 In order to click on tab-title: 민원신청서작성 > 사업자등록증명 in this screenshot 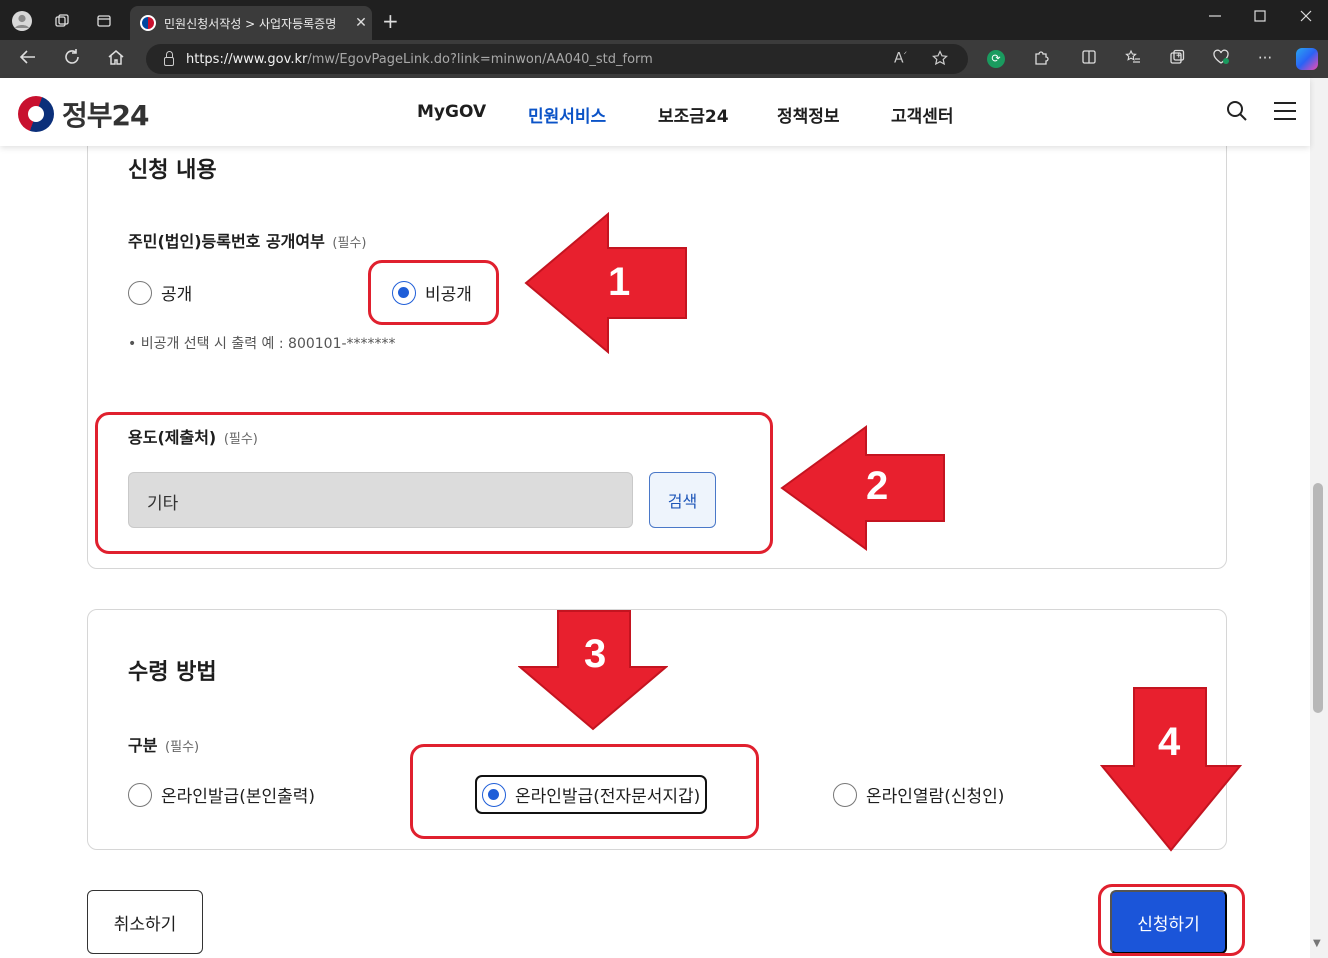, I will do `click(250, 23)`.